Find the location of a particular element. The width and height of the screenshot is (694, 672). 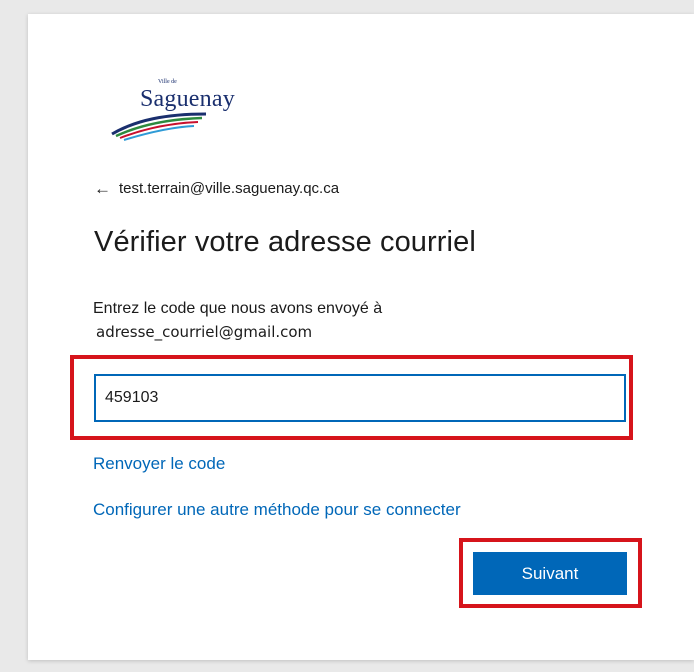

account-email: test.terrain@ville.saguenay.qc.ca is located at coordinates (229, 188).